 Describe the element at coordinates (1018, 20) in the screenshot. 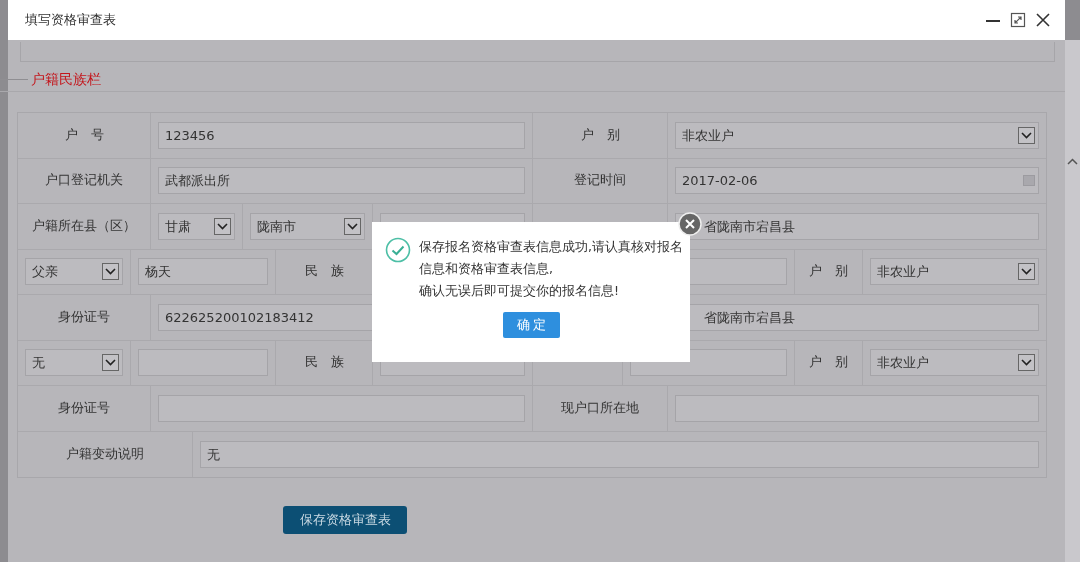

I see `maximize-icon` at that location.